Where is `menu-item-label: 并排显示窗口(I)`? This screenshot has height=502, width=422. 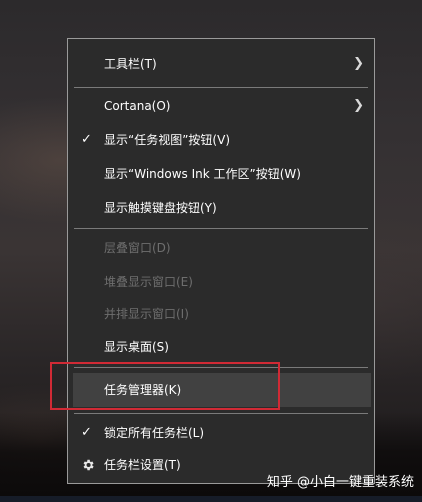 menu-item-label: 并排显示窗口(I) is located at coordinates (146, 314).